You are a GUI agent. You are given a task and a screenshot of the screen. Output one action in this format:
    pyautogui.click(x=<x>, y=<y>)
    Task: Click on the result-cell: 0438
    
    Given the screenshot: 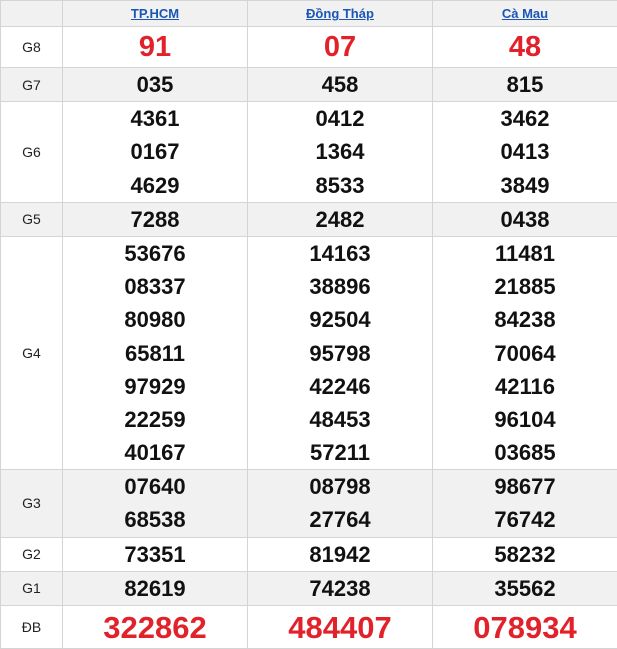 What is the action you would take?
    pyautogui.click(x=525, y=219)
    